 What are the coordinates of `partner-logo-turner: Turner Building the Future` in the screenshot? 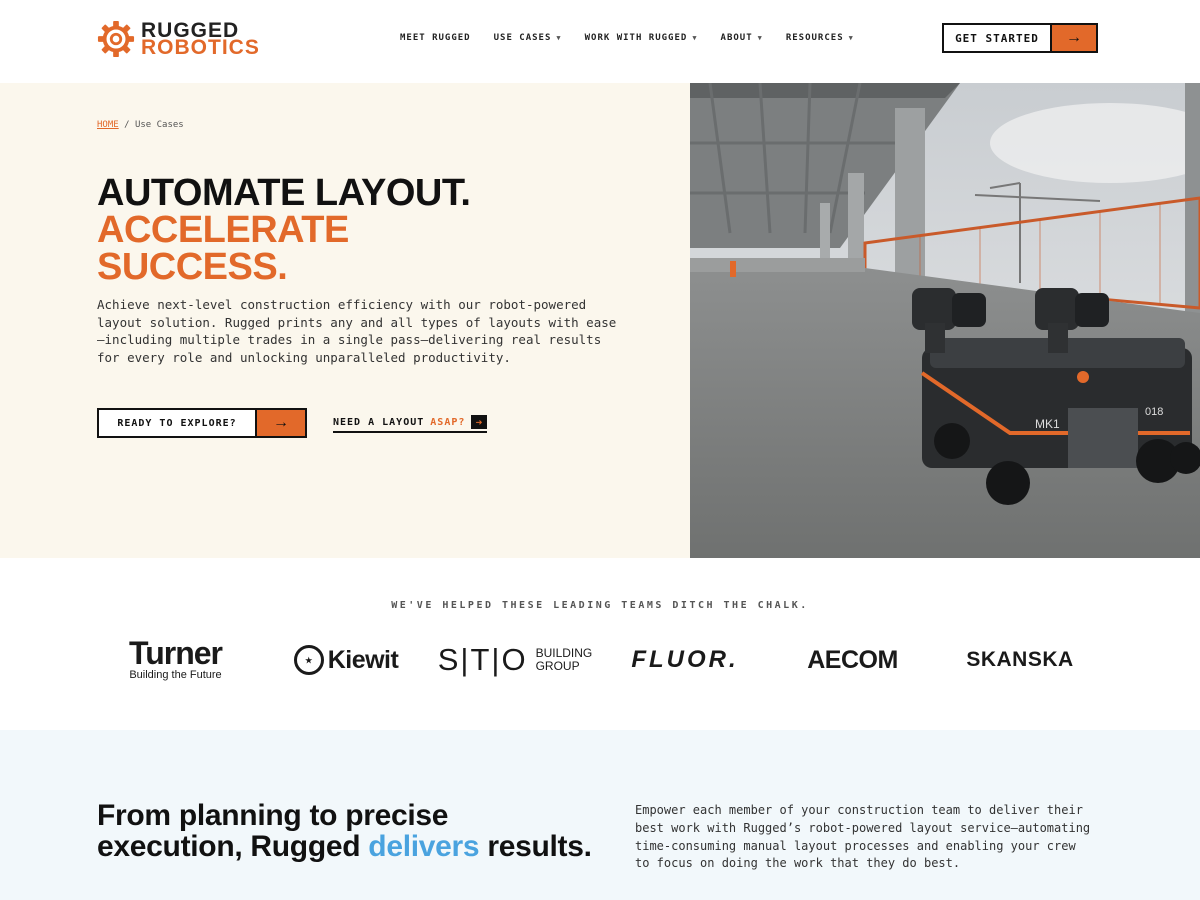 It's located at (175, 660).